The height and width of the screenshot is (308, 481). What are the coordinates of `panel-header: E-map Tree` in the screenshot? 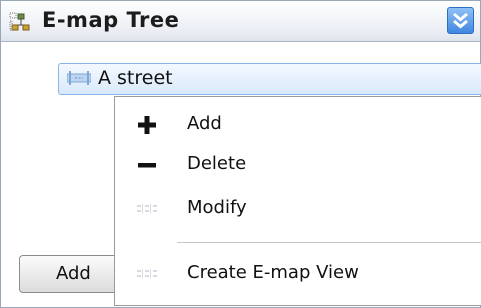 It's located at (240, 21).